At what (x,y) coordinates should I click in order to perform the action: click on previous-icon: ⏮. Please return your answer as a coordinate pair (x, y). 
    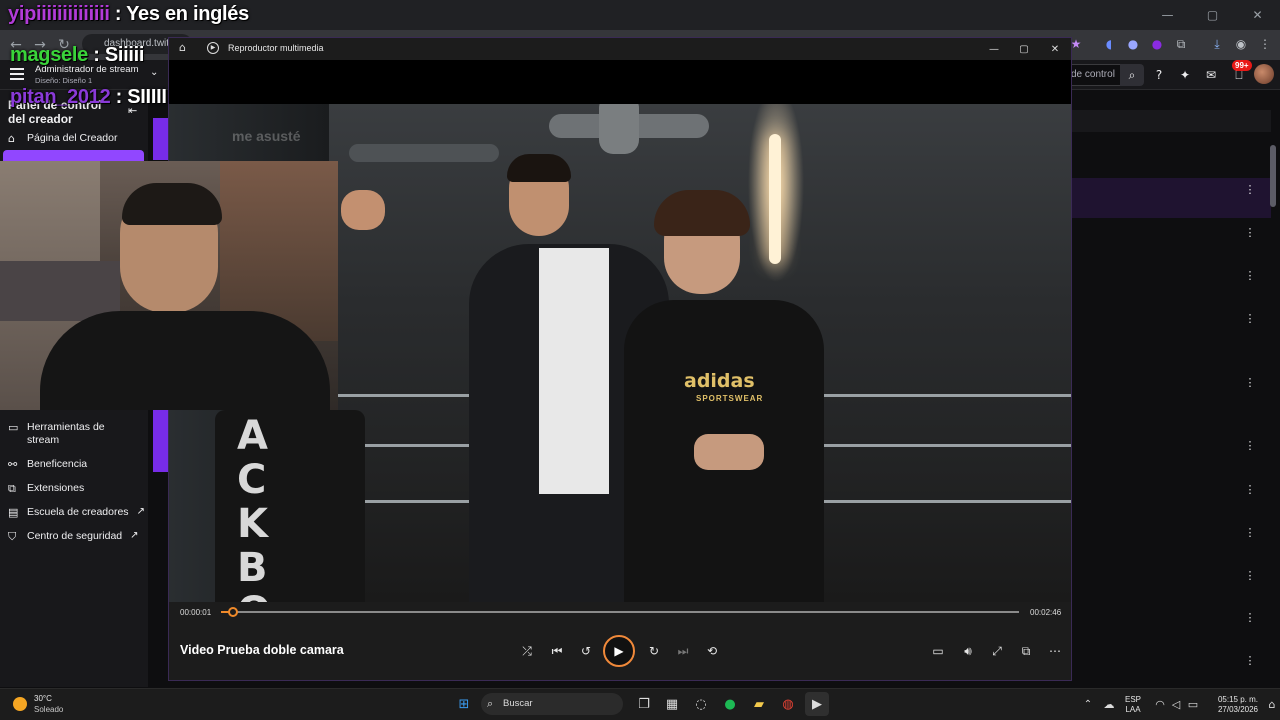
    Looking at the image, I should click on (557, 651).